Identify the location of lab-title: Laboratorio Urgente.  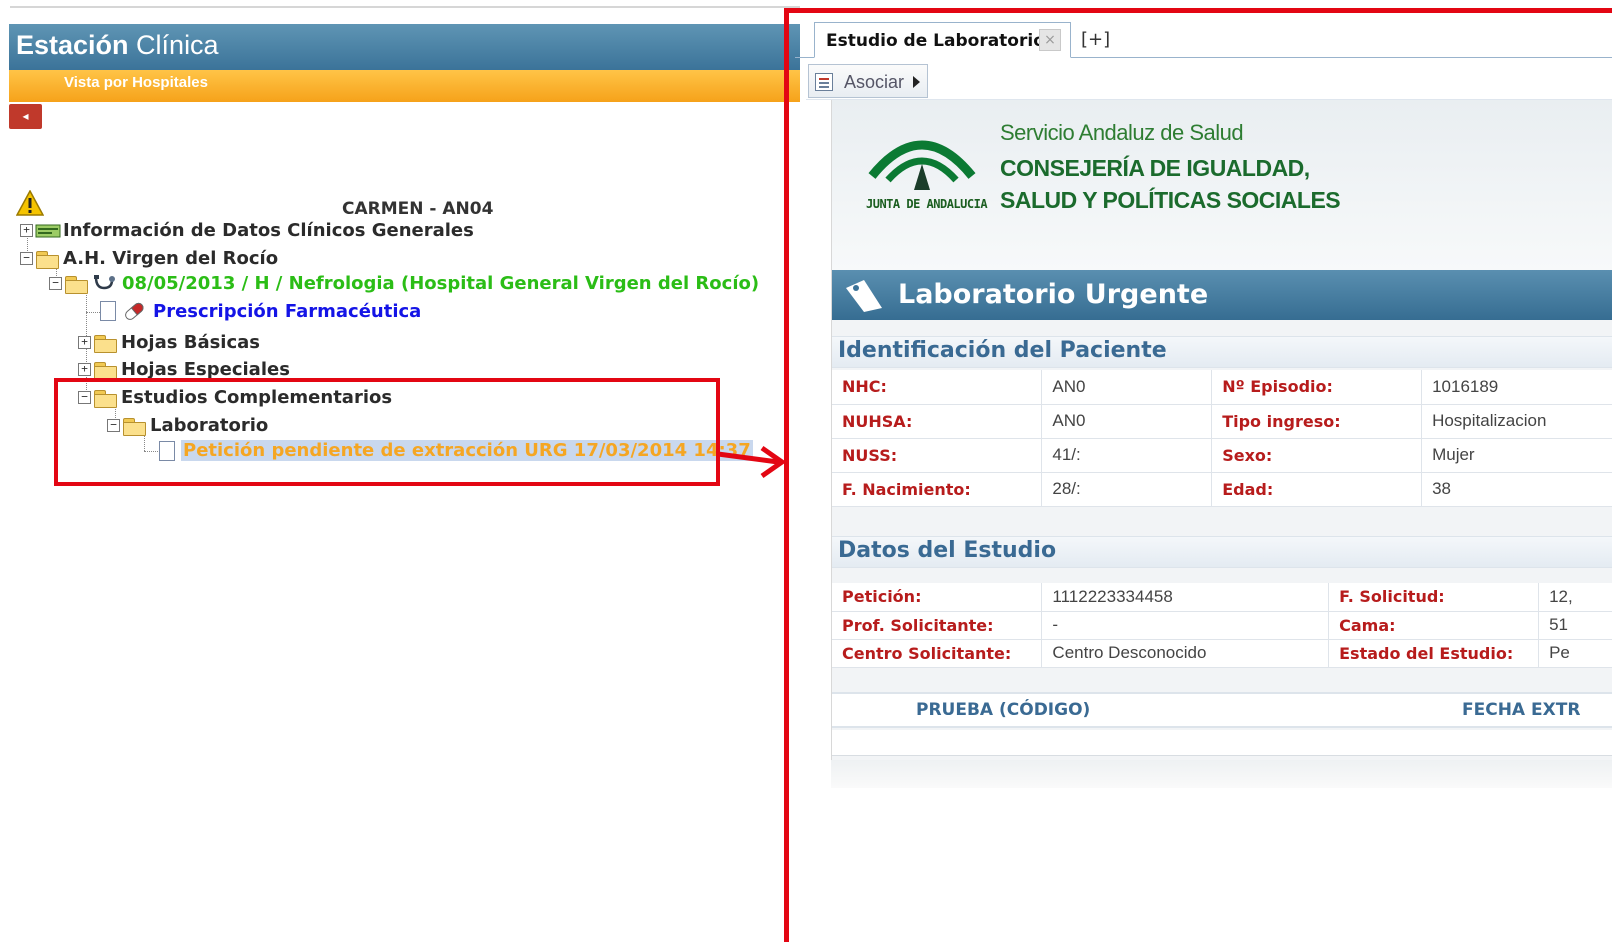
(1053, 294).